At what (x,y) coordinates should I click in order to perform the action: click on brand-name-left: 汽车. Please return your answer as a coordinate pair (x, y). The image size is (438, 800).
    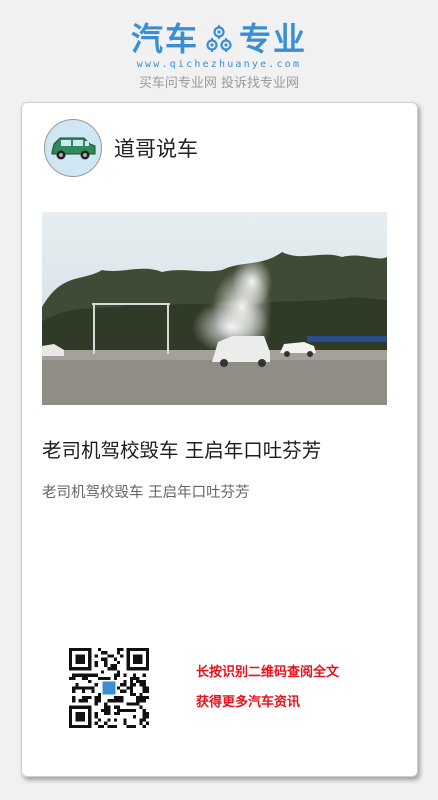
    Looking at the image, I should click on (164, 39).